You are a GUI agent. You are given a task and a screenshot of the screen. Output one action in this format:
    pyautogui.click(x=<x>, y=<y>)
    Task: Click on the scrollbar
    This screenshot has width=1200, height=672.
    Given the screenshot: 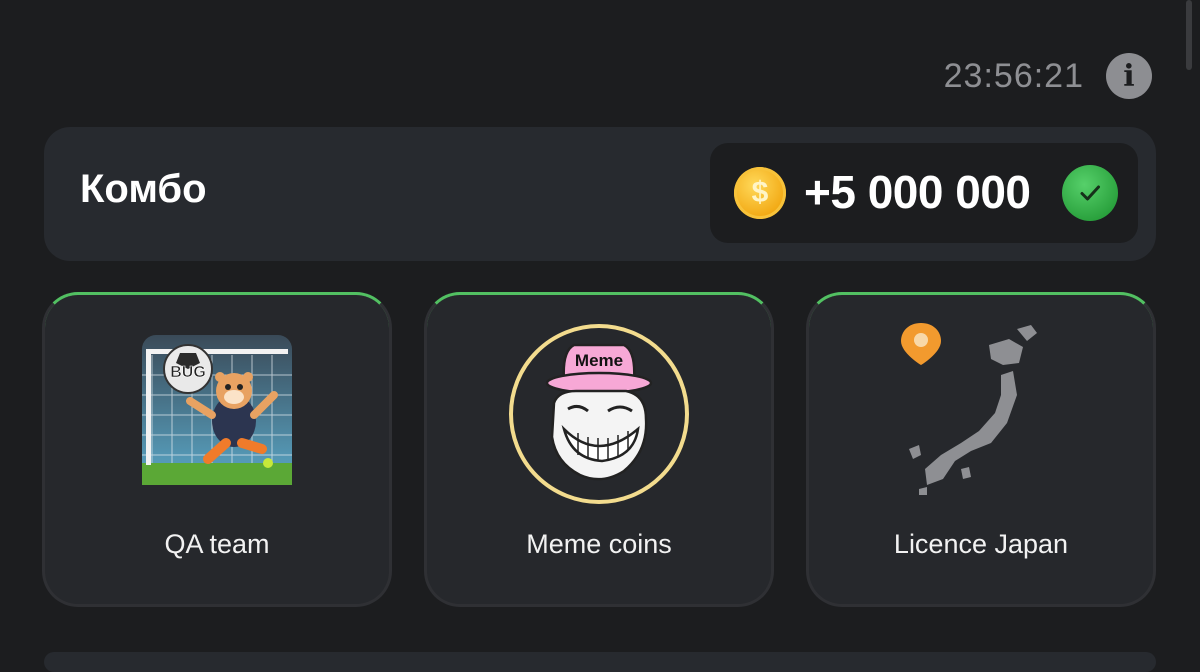 What is the action you would take?
    pyautogui.click(x=1189, y=35)
    